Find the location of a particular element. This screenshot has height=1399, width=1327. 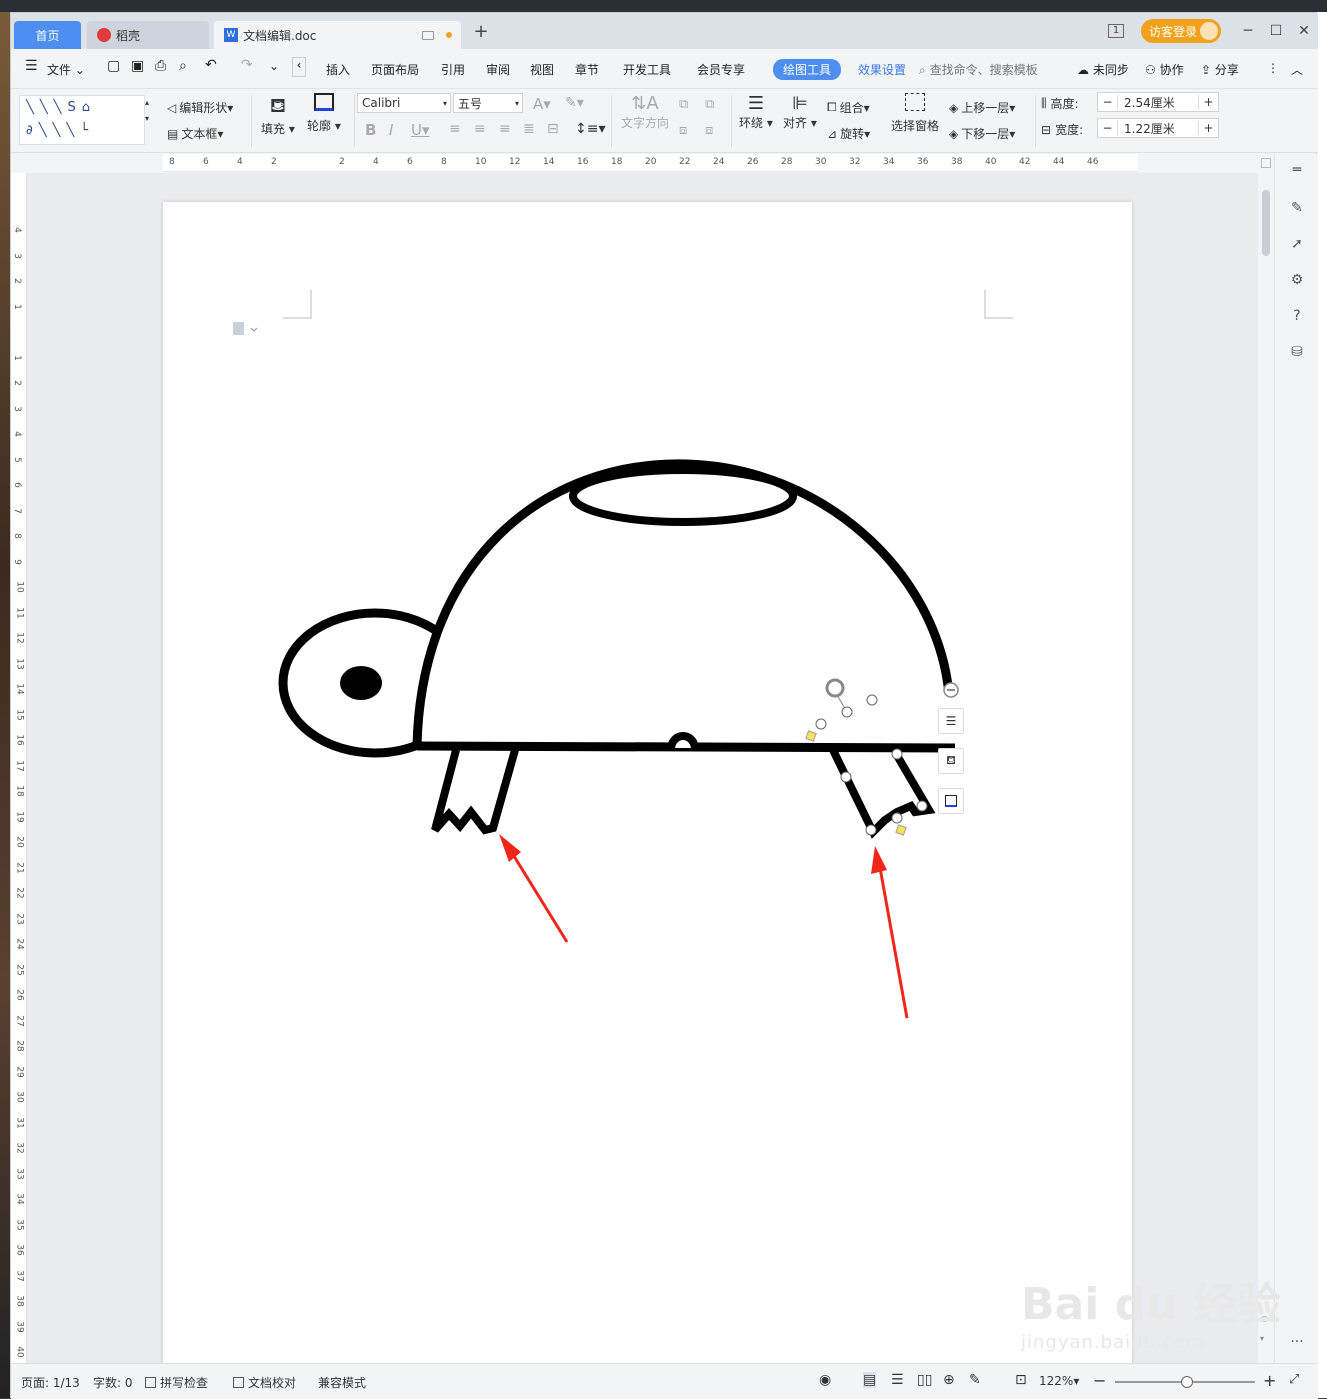

height-input: − 2.54厘米 + is located at coordinates (1158, 102).